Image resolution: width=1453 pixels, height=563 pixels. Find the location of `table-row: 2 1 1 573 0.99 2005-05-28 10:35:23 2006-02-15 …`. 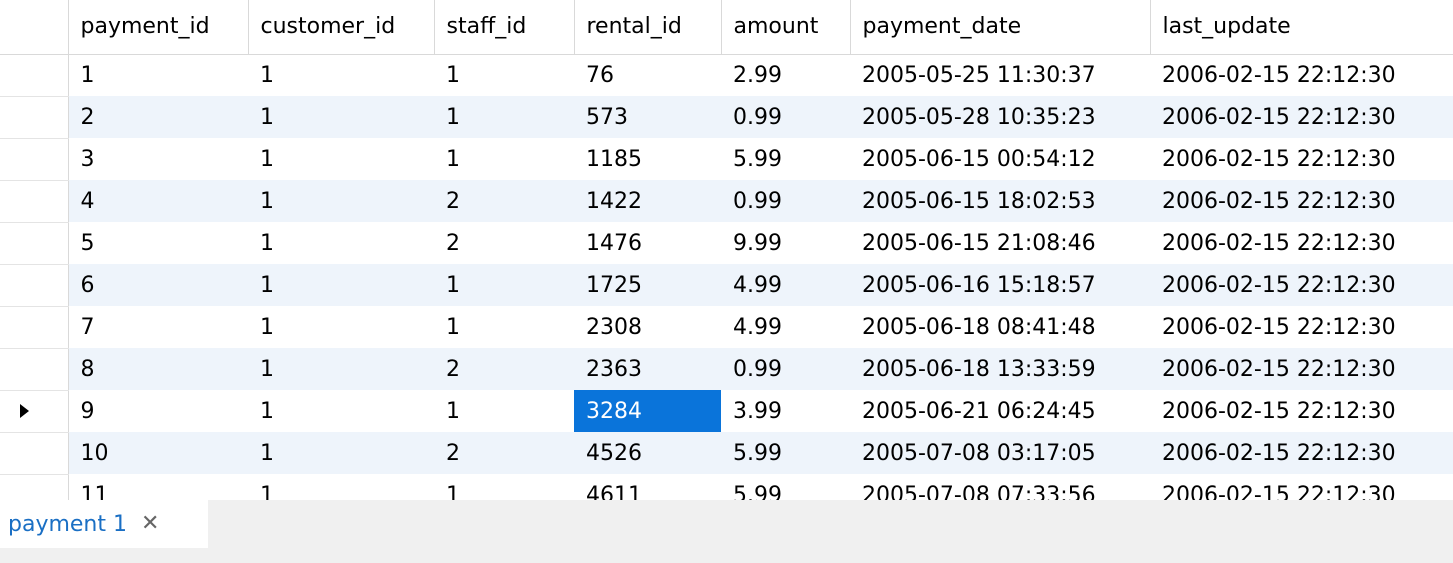

table-row: 2 1 1 573 0.99 2005-05-28 10:35:23 2006-02-15 … is located at coordinates (726, 117).